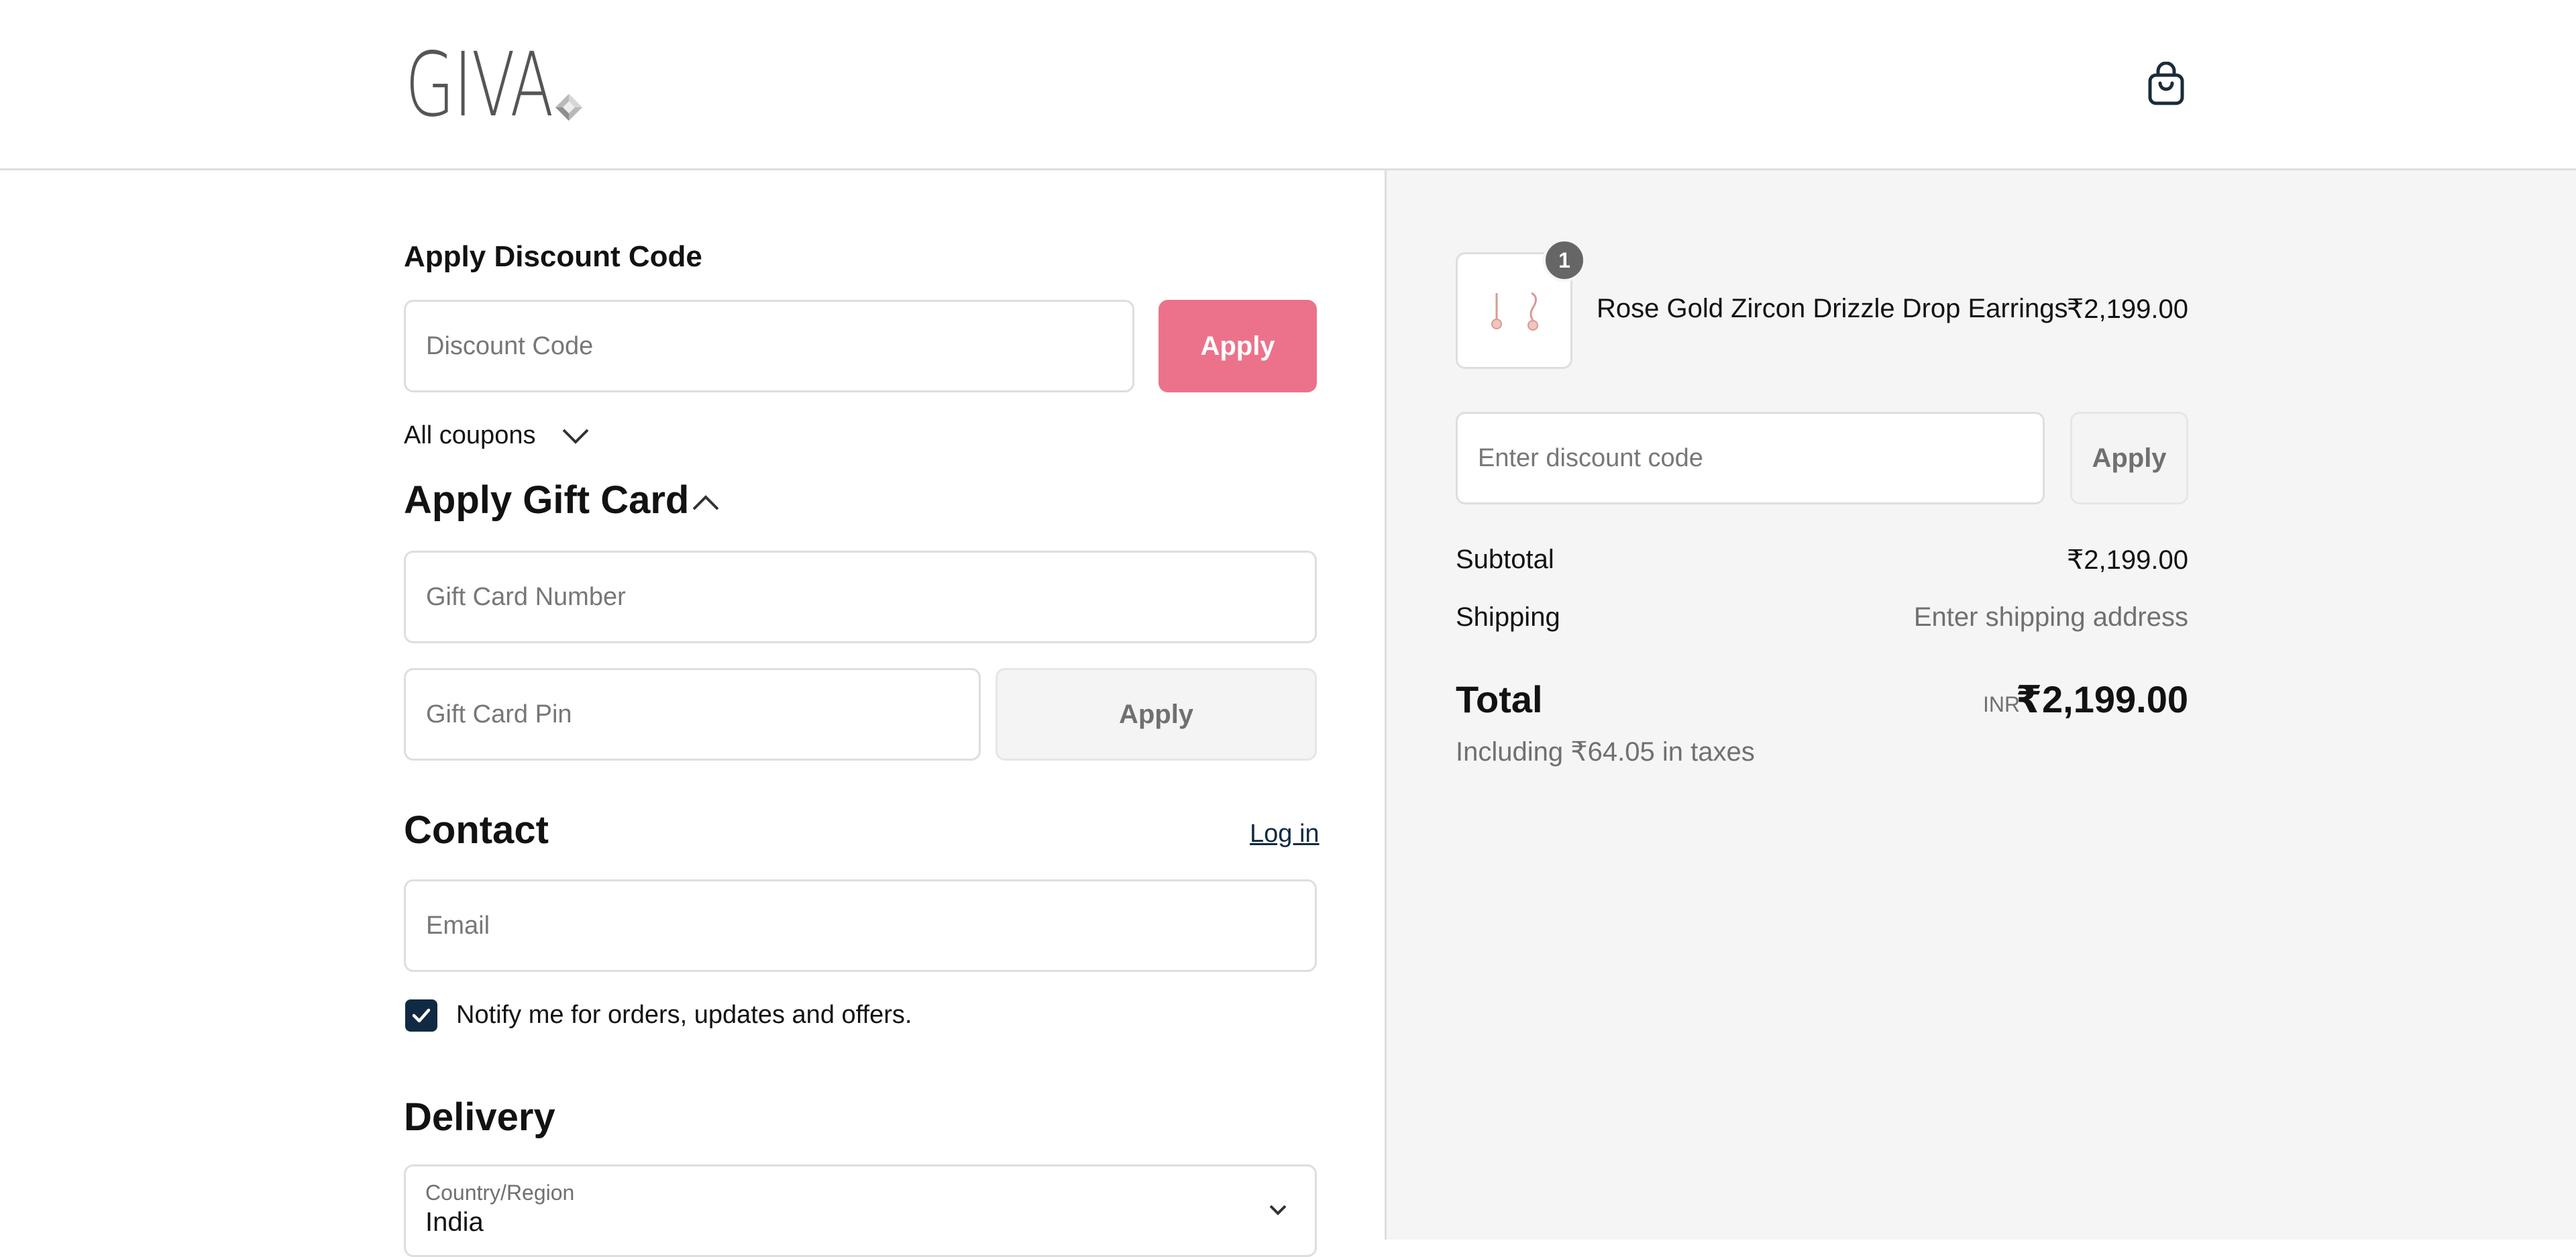 The height and width of the screenshot is (1257, 2576). Describe the element at coordinates (1508, 617) in the screenshot. I see `shipping-label: Shipping` at that location.